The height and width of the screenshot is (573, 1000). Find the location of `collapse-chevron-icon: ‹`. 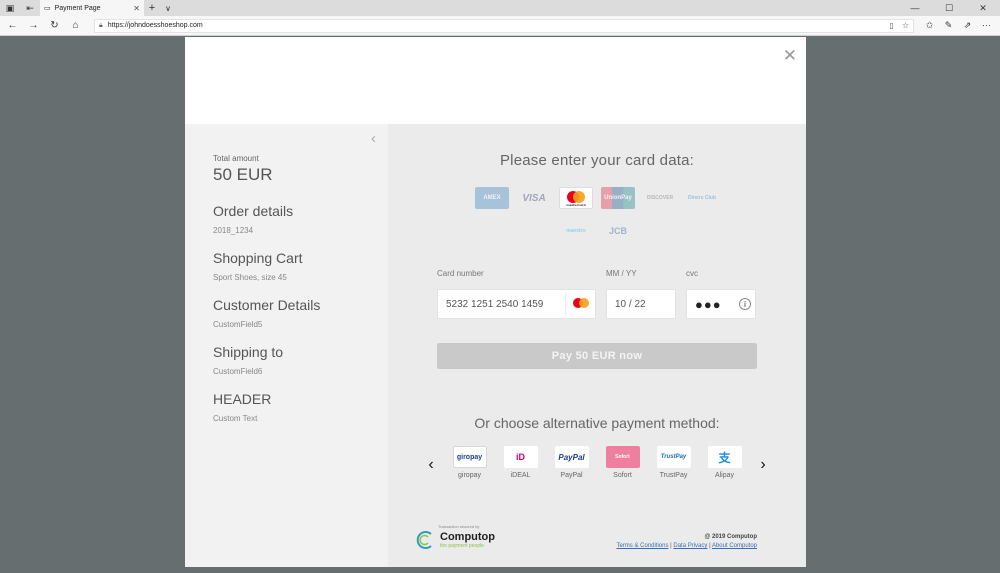

collapse-chevron-icon: ‹ is located at coordinates (373, 138).